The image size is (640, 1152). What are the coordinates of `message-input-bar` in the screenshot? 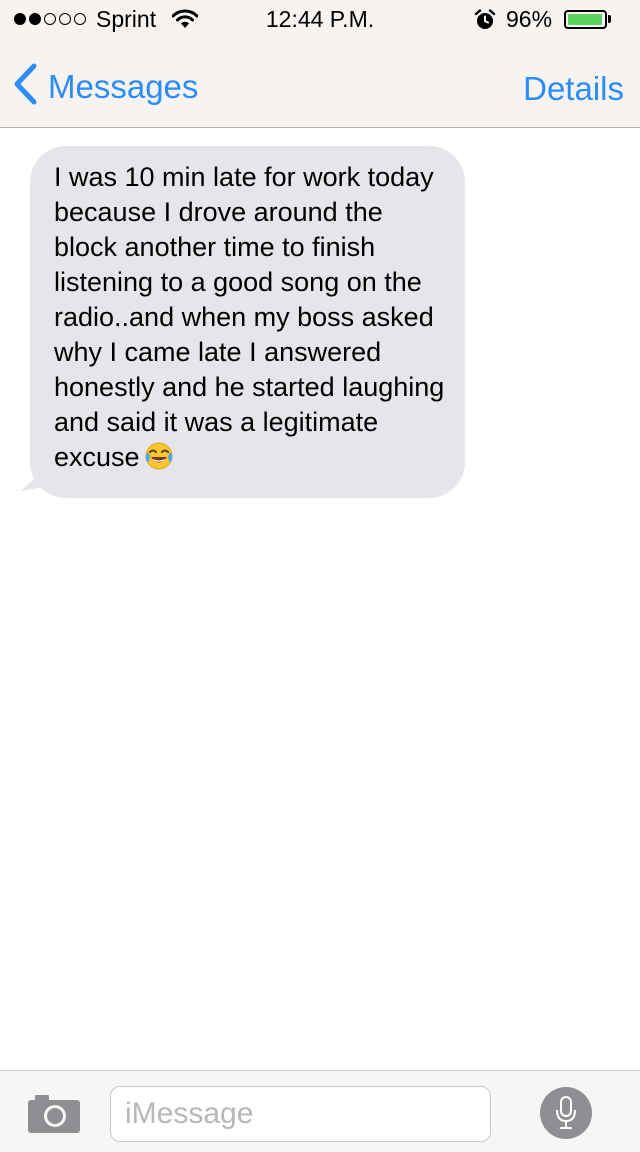 It's located at (320, 1111).